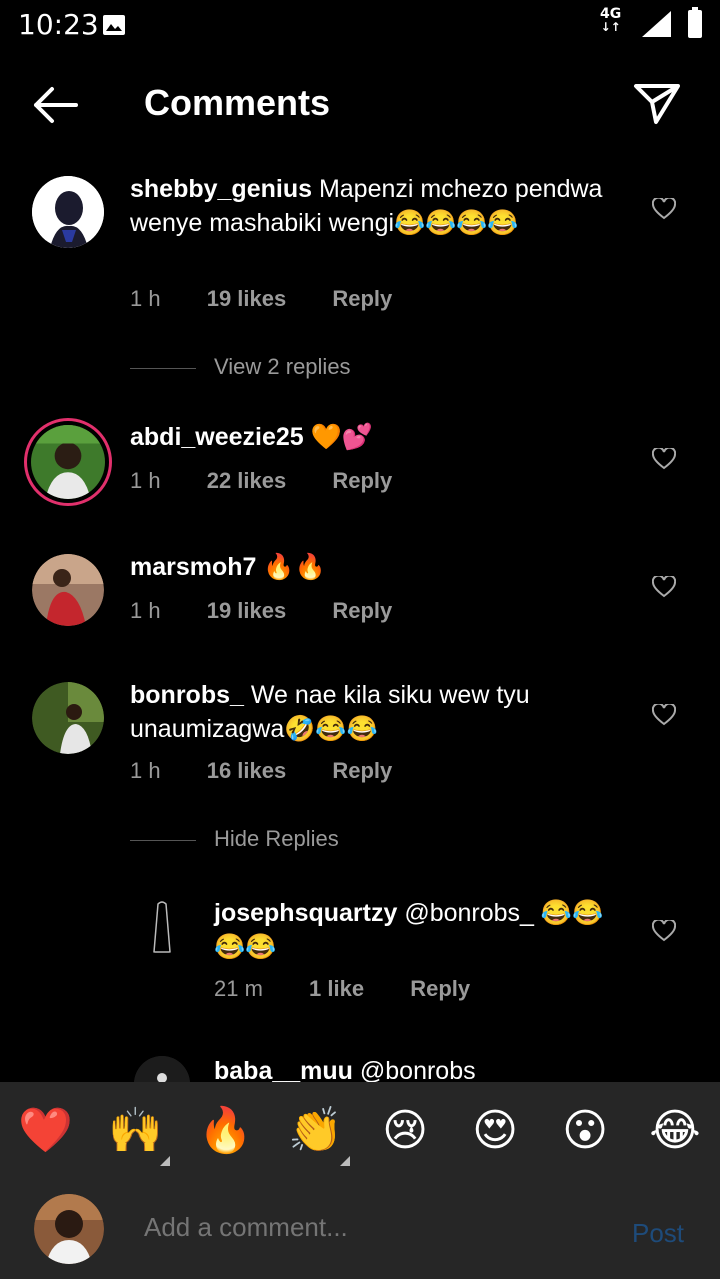 This screenshot has width=720, height=1279. I want to click on comments-header: Comments, so click(360, 105).